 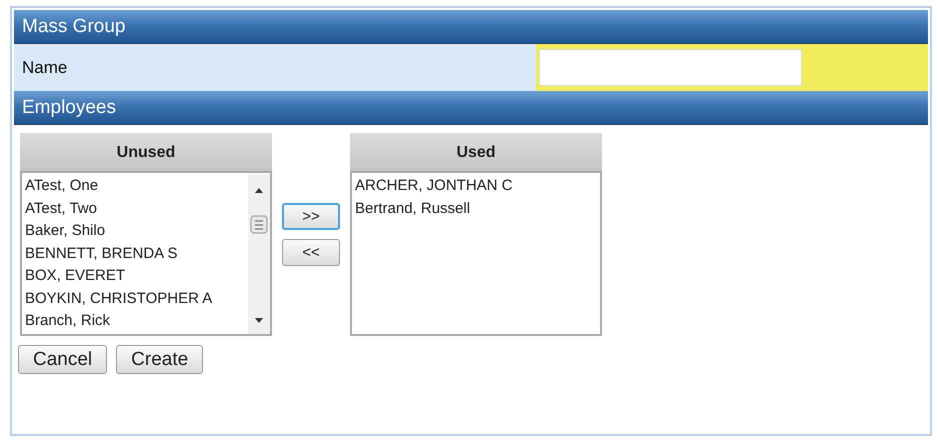 What do you see at coordinates (118, 299) in the screenshot?
I see `list-item: BOYKIN, CHRISTOPHER A` at bounding box center [118, 299].